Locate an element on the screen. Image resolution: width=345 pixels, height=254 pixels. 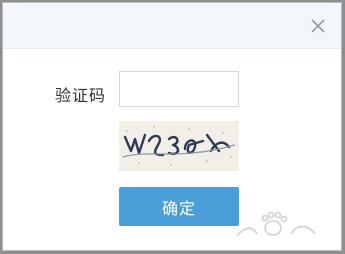
captcha-input is located at coordinates (179, 89).